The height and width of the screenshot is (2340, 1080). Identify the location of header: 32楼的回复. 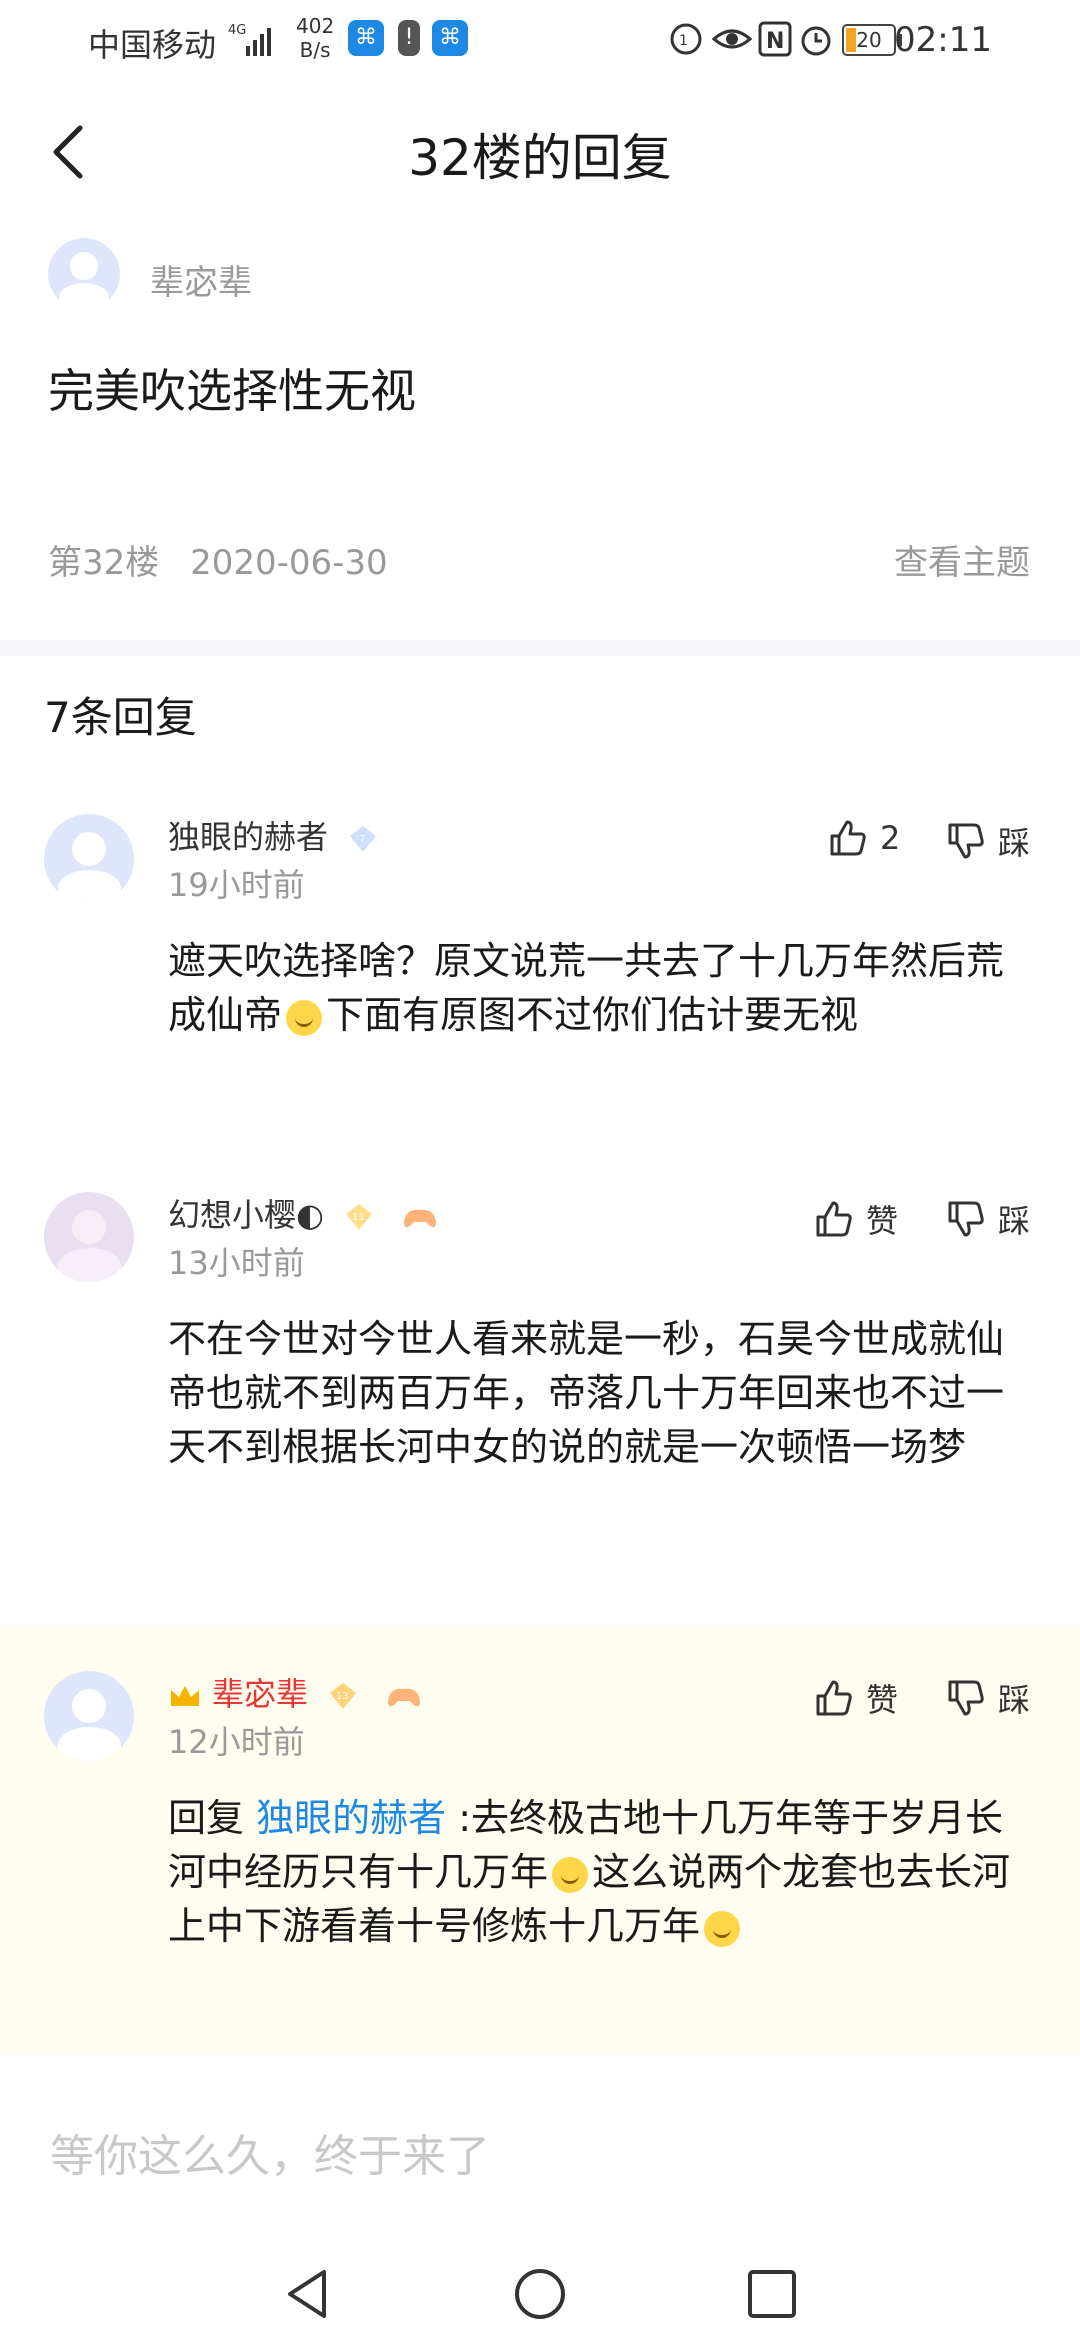
(540, 150).